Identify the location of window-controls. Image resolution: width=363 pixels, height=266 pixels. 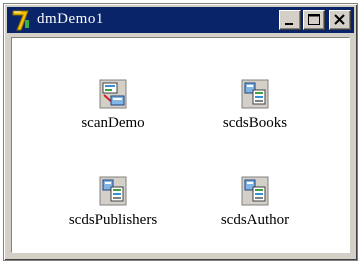
(315, 20).